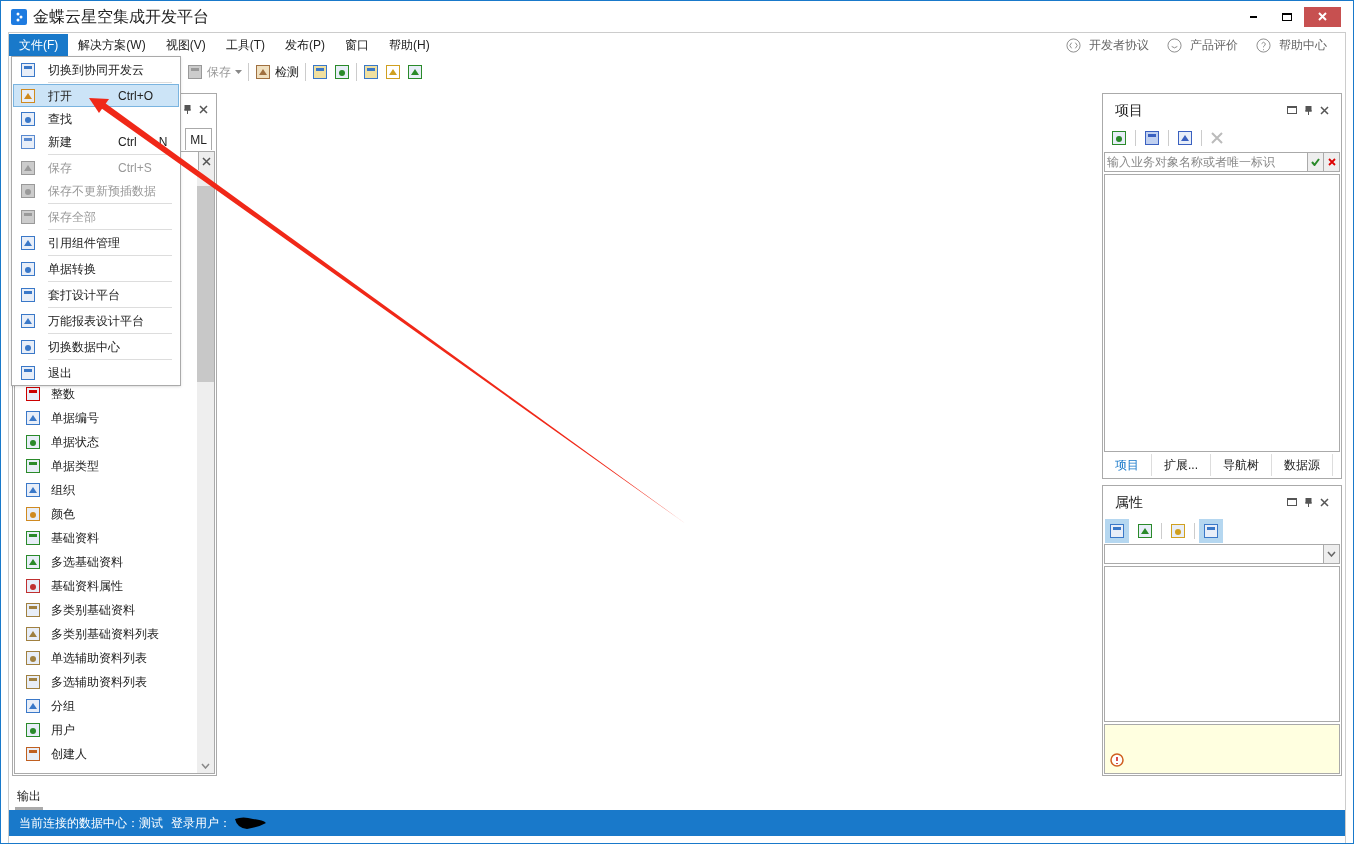 The width and height of the screenshot is (1354, 844). What do you see at coordinates (1302, 465) in the screenshot?
I see `panel-tab: 数据源` at bounding box center [1302, 465].